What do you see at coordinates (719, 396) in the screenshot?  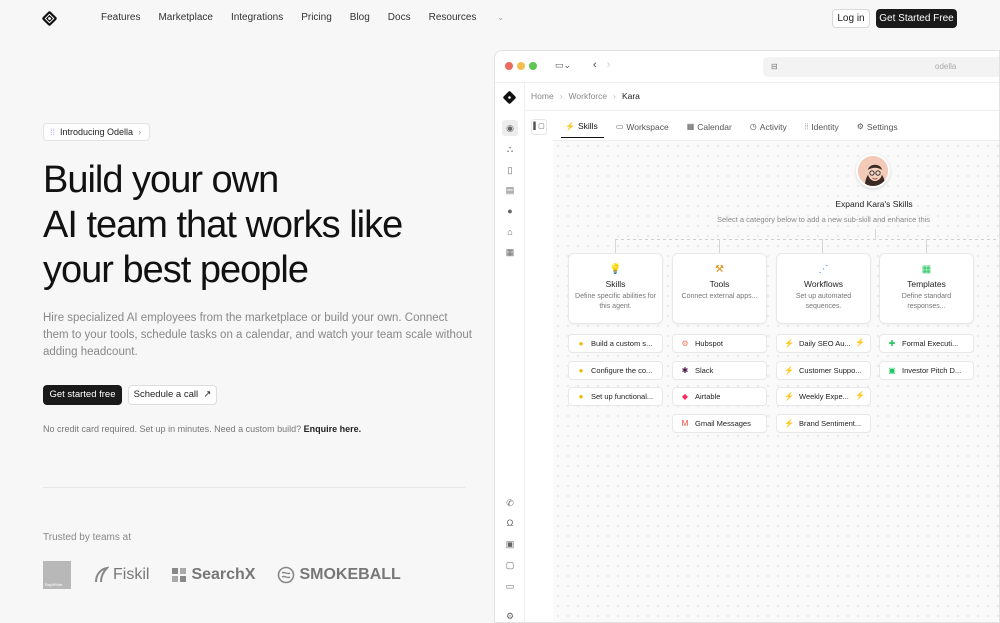 I see `tool-item-airtable: ◆ Airtable` at bounding box center [719, 396].